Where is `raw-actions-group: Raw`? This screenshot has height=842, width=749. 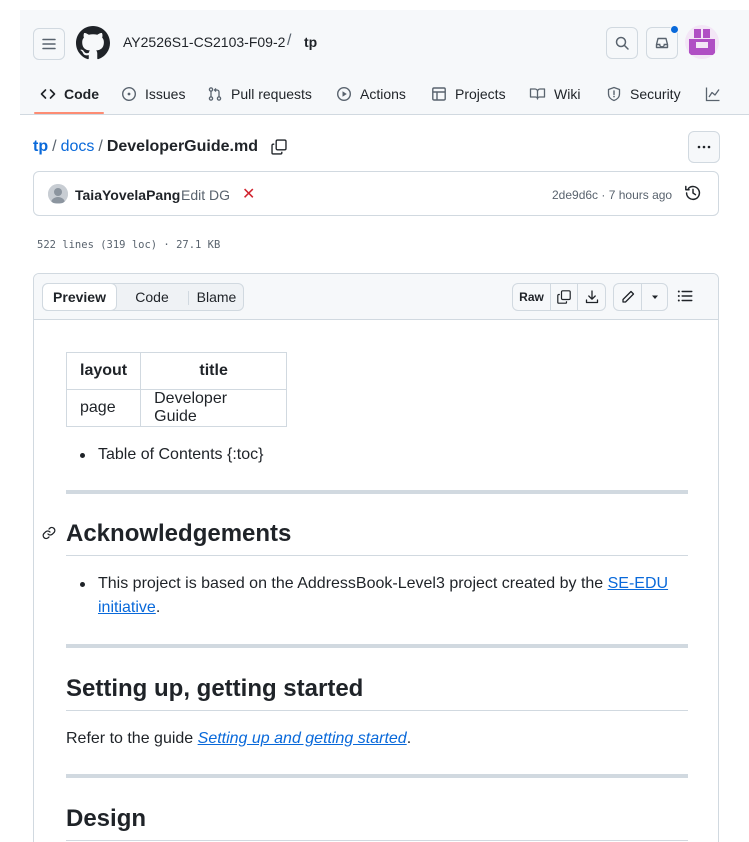 raw-actions-group: Raw is located at coordinates (559, 297).